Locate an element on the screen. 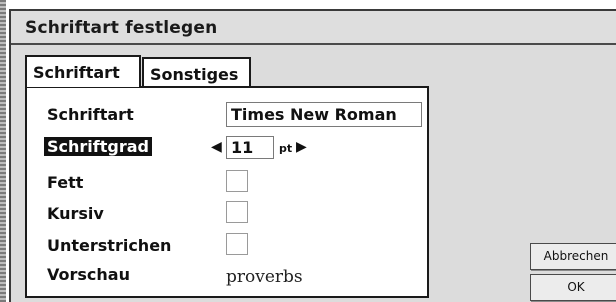 The width and height of the screenshot is (616, 302). tab-schriftart: Schriftart is located at coordinates (83, 71).